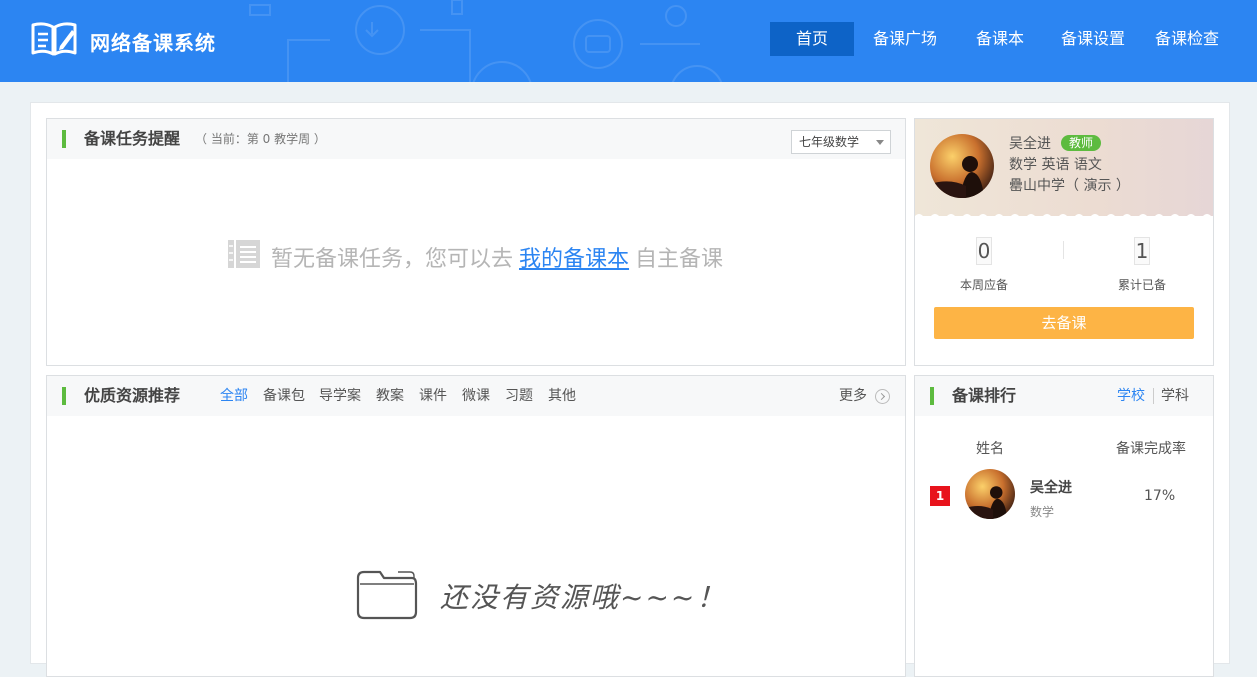 This screenshot has width=1257, height=677. I want to click on teacher-name: 吴全进, so click(1030, 144).